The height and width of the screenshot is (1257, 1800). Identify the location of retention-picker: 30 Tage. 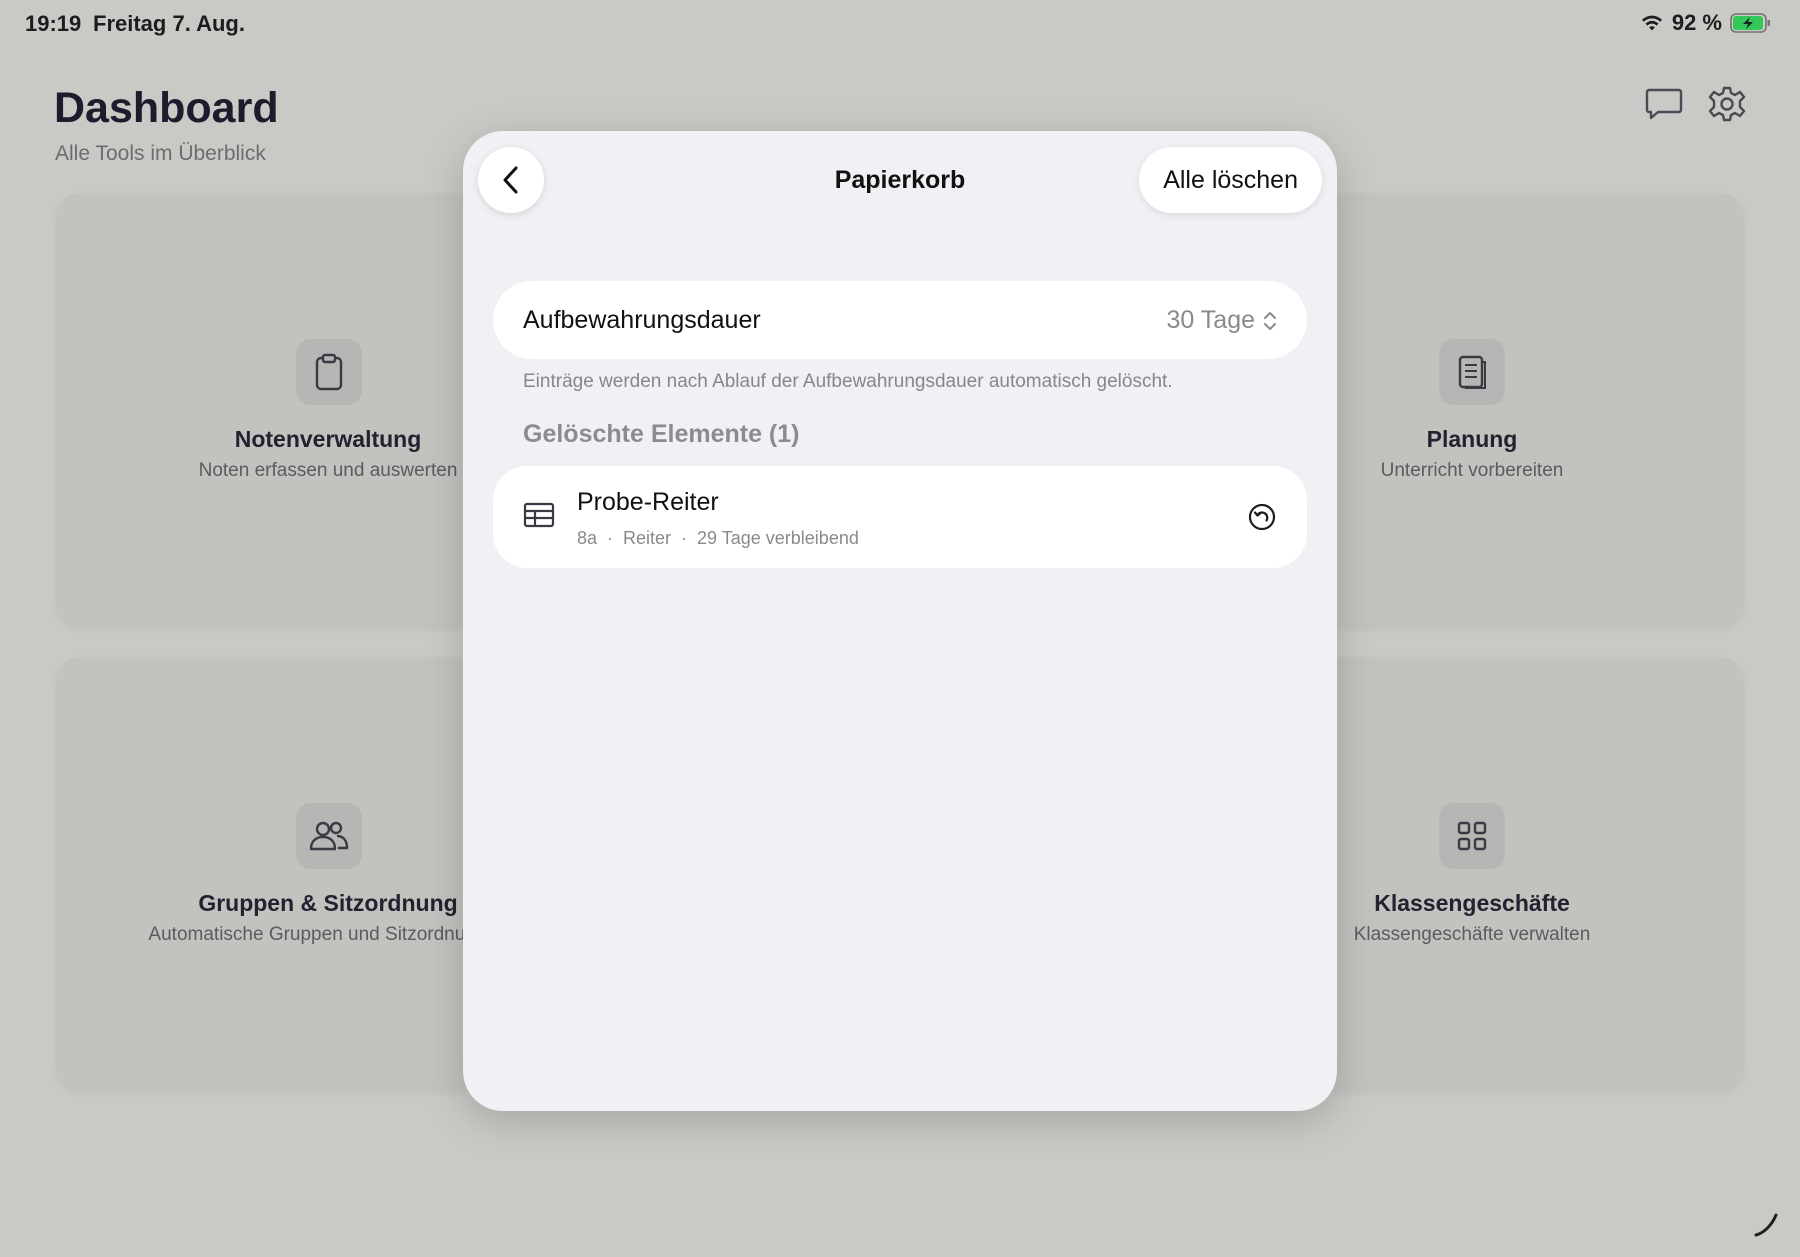
(1221, 320).